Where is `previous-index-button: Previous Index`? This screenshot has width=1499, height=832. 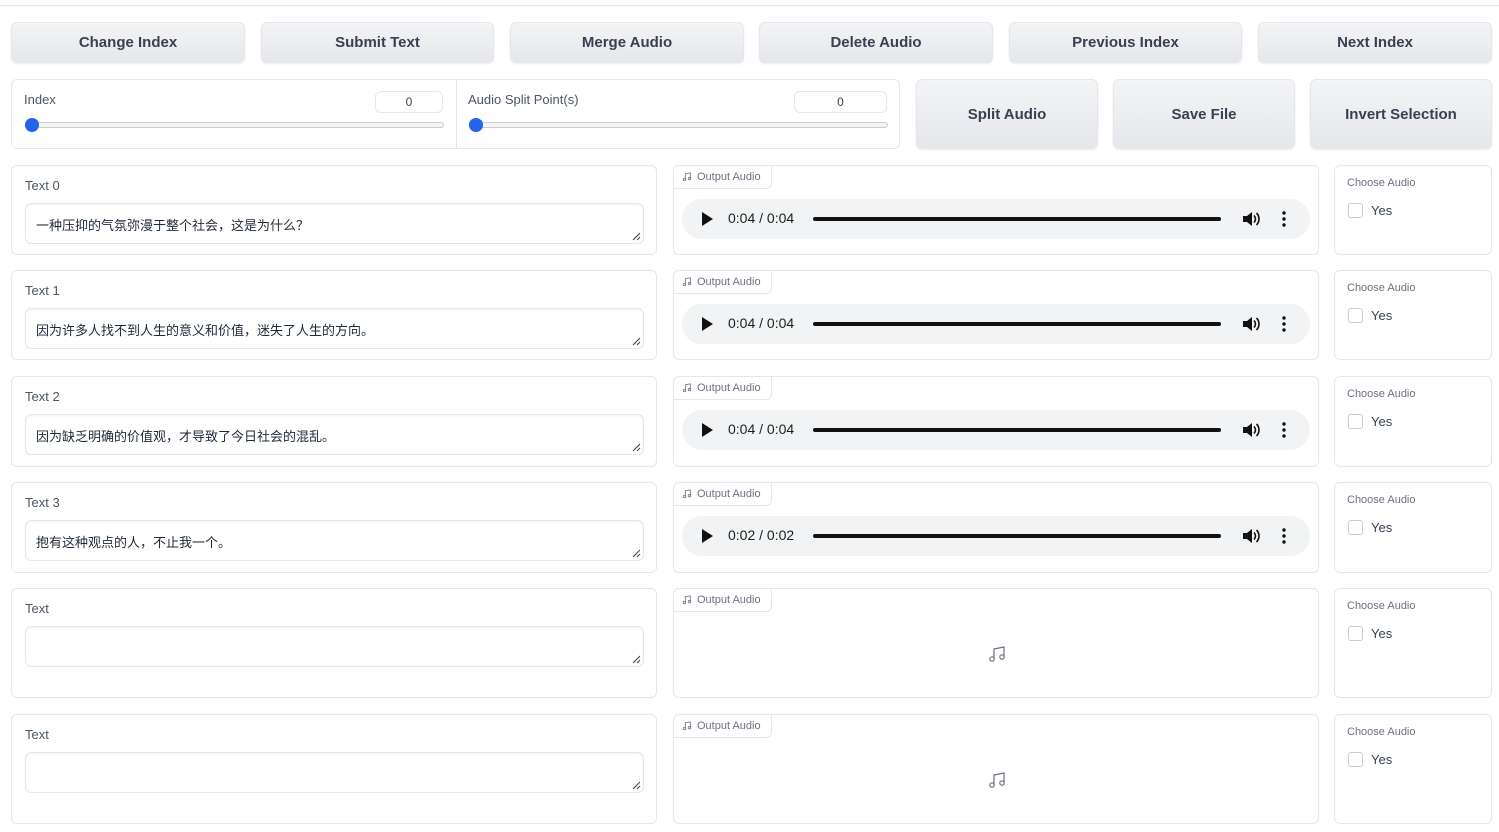 previous-index-button: Previous Index is located at coordinates (1125, 42).